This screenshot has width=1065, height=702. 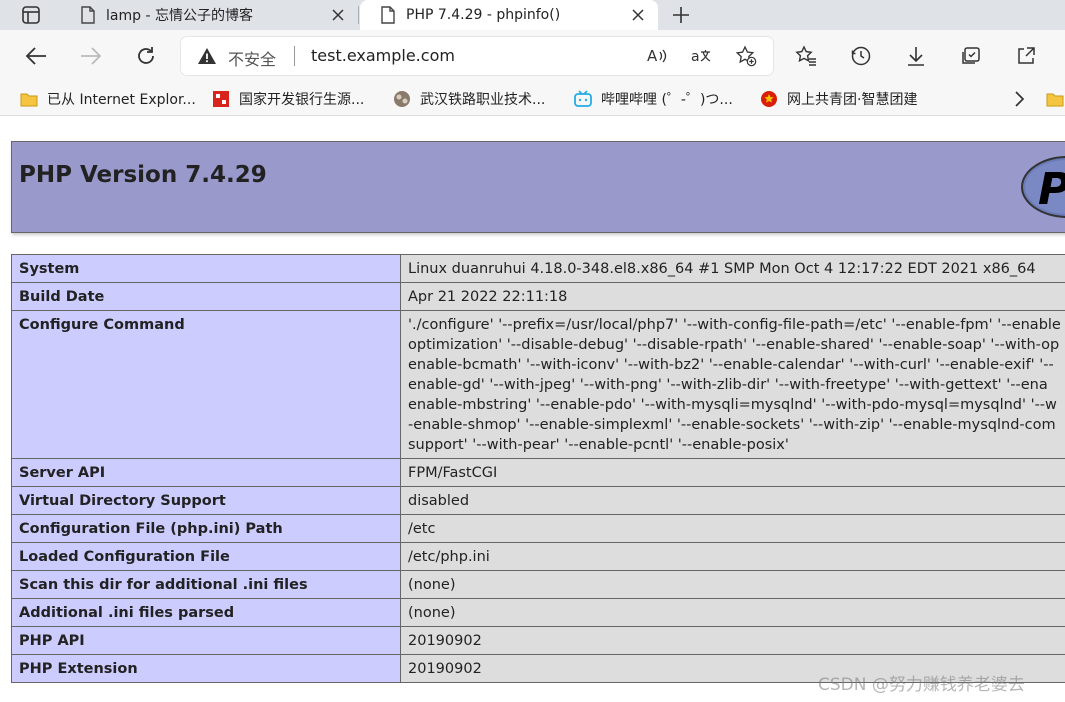 I want to click on chevron-right-icon, so click(x=1020, y=99).